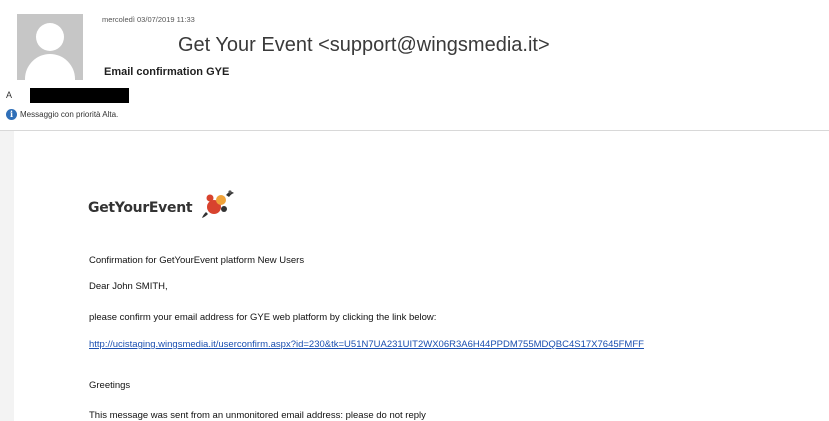 Image resolution: width=829 pixels, height=421 pixels. I want to click on info-icon: i, so click(11, 114).